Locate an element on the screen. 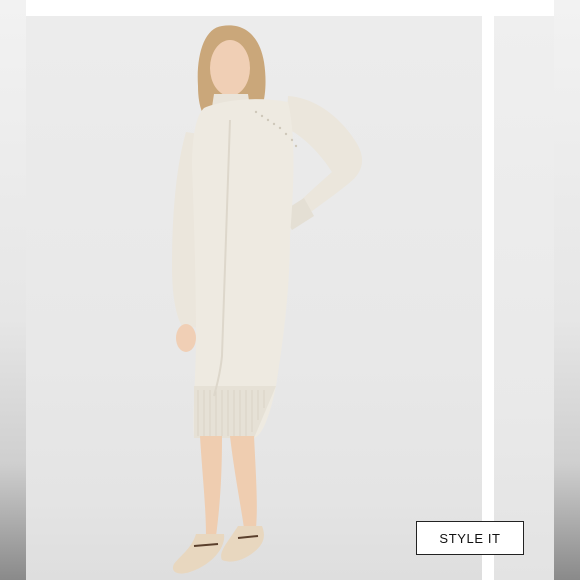 The image size is (580, 580). gallery-left-edge is located at coordinates (13, 290).